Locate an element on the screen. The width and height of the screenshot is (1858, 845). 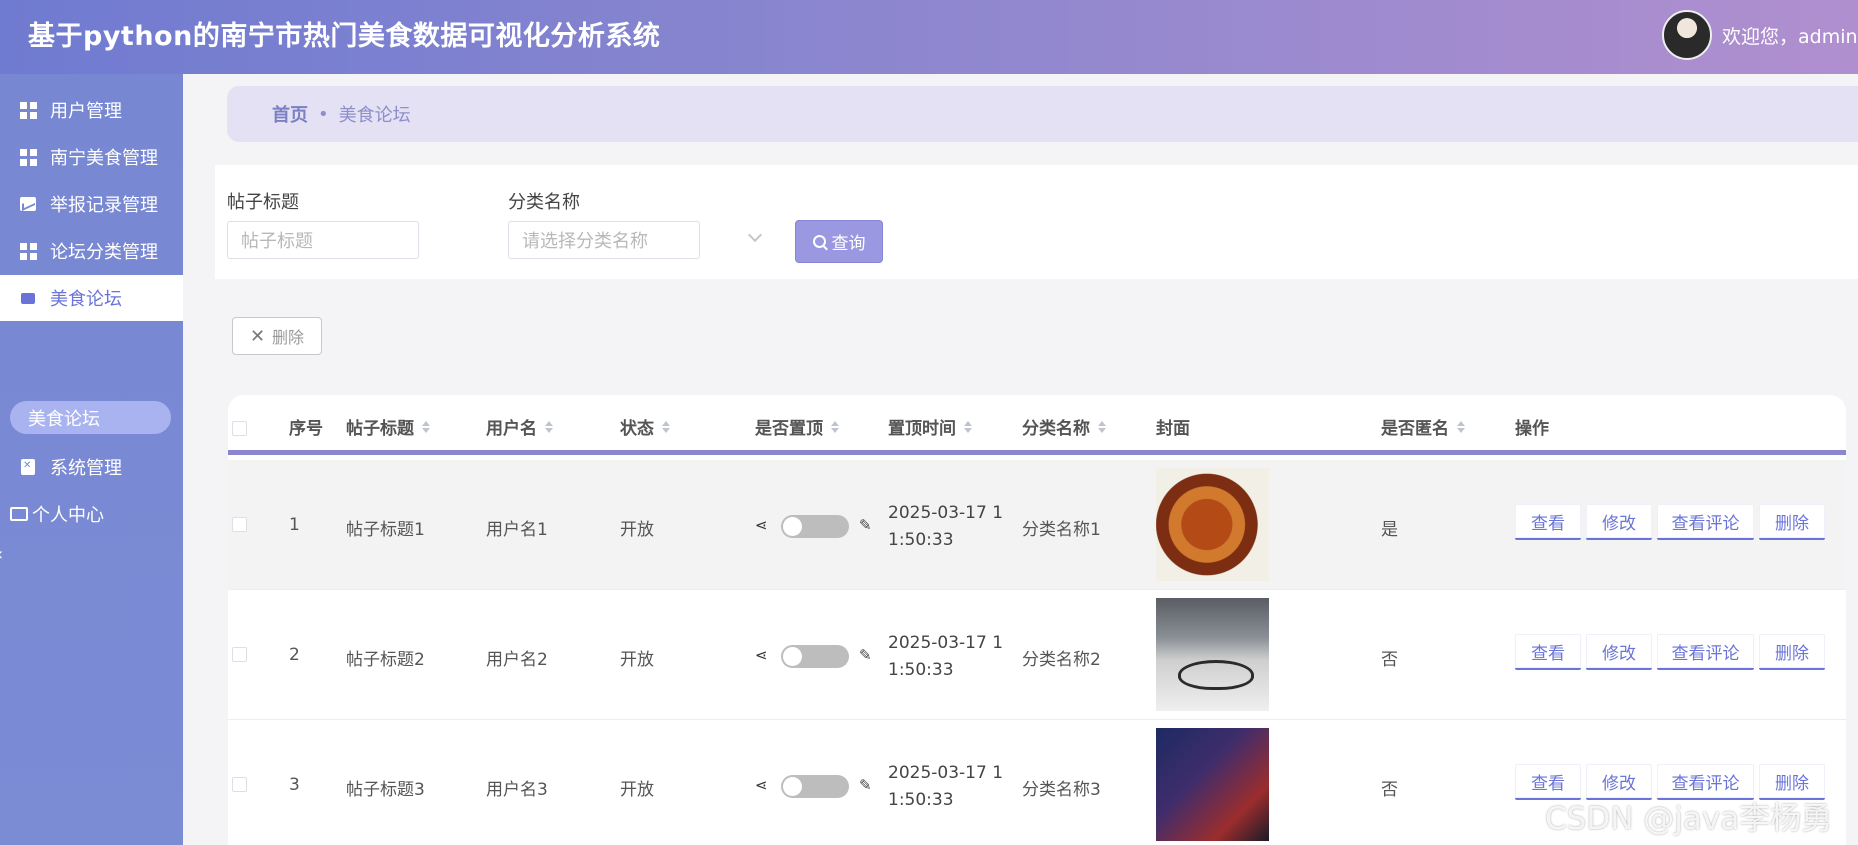
sidebar-subitem-forum: 美食论坛 is located at coordinates (90, 417).